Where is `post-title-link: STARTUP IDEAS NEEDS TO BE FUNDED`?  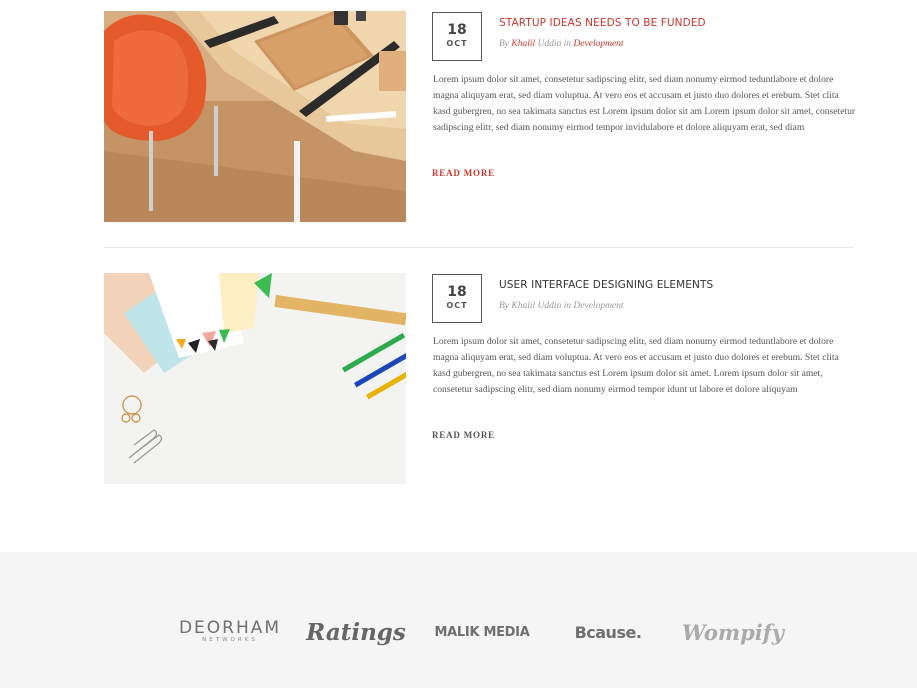 post-title-link: STARTUP IDEAS NEEDS TO BE FUNDED is located at coordinates (602, 23).